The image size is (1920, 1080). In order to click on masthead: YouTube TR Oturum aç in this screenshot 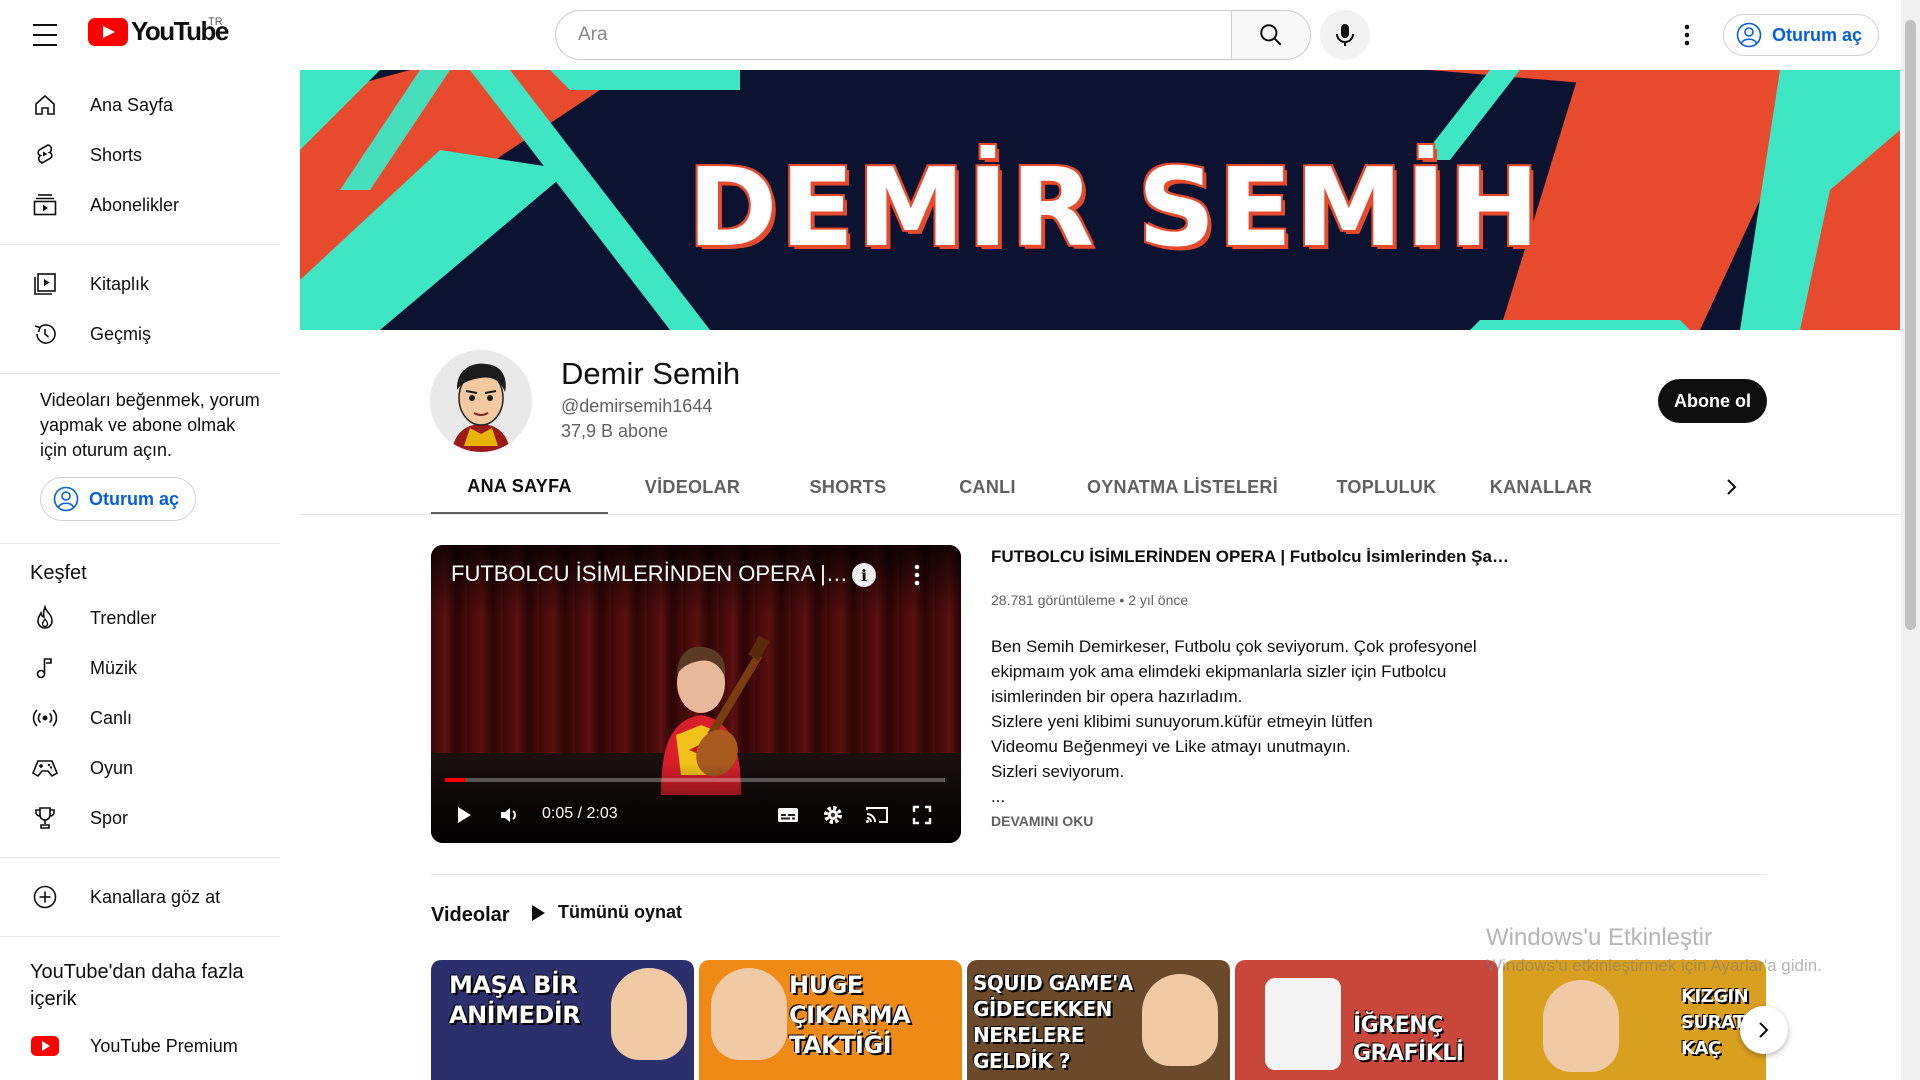, I will do `click(960, 35)`.